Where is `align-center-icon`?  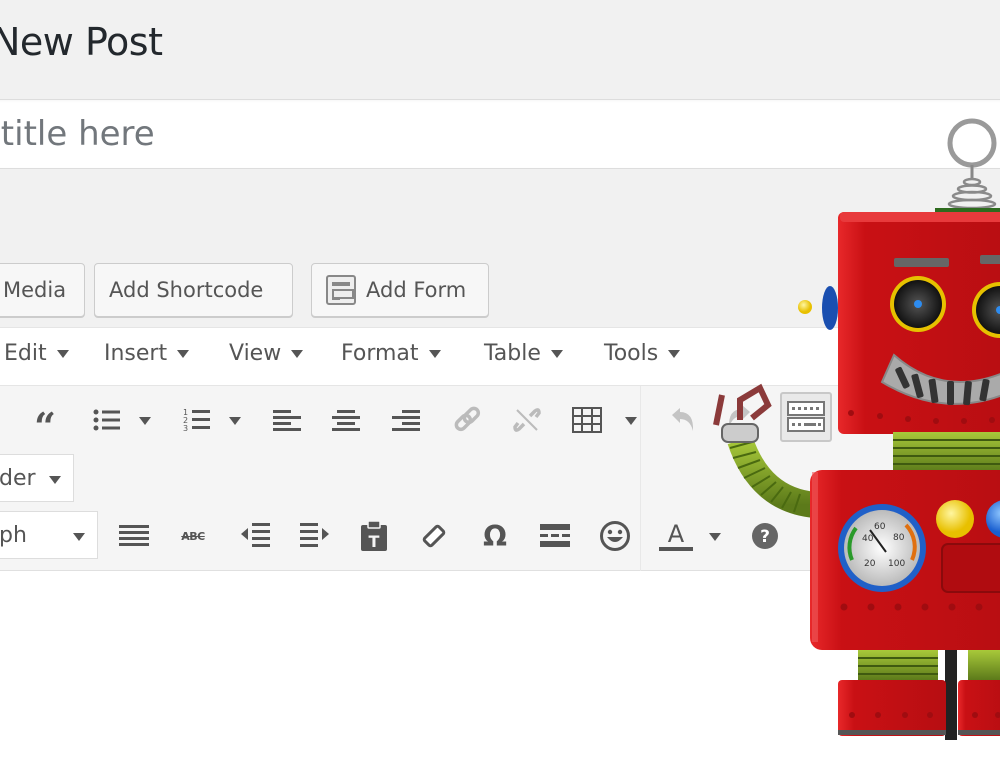 align-center-icon is located at coordinates (346, 420).